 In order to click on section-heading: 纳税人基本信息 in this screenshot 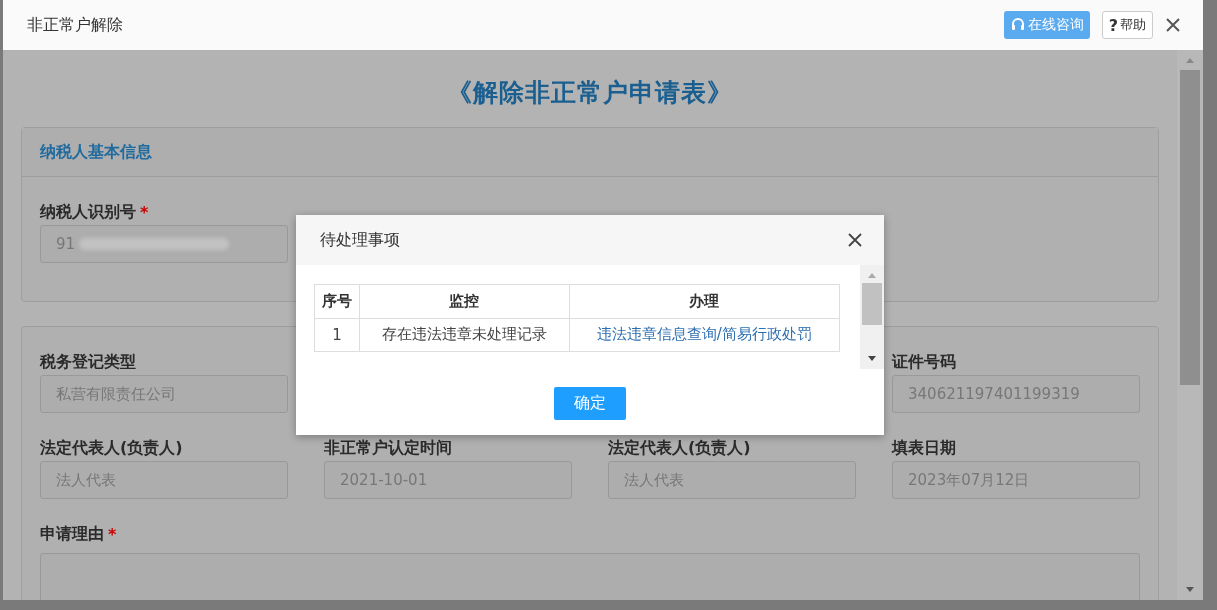, I will do `click(96, 152)`.